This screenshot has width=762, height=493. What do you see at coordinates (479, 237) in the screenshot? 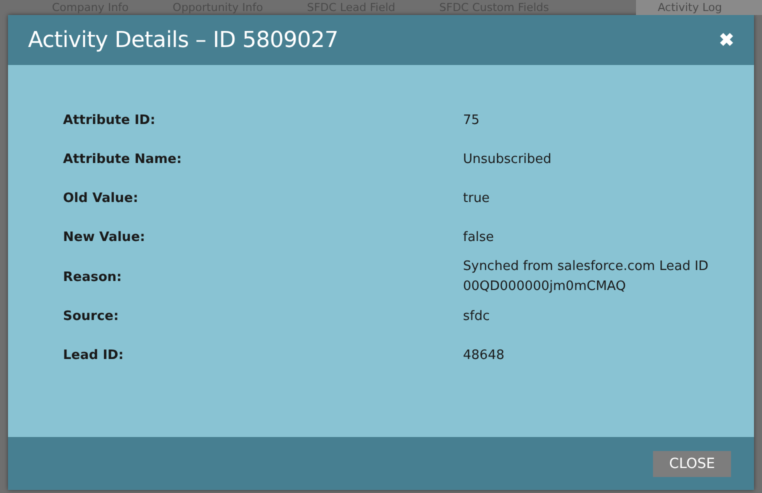
I see `field-value: false` at bounding box center [479, 237].